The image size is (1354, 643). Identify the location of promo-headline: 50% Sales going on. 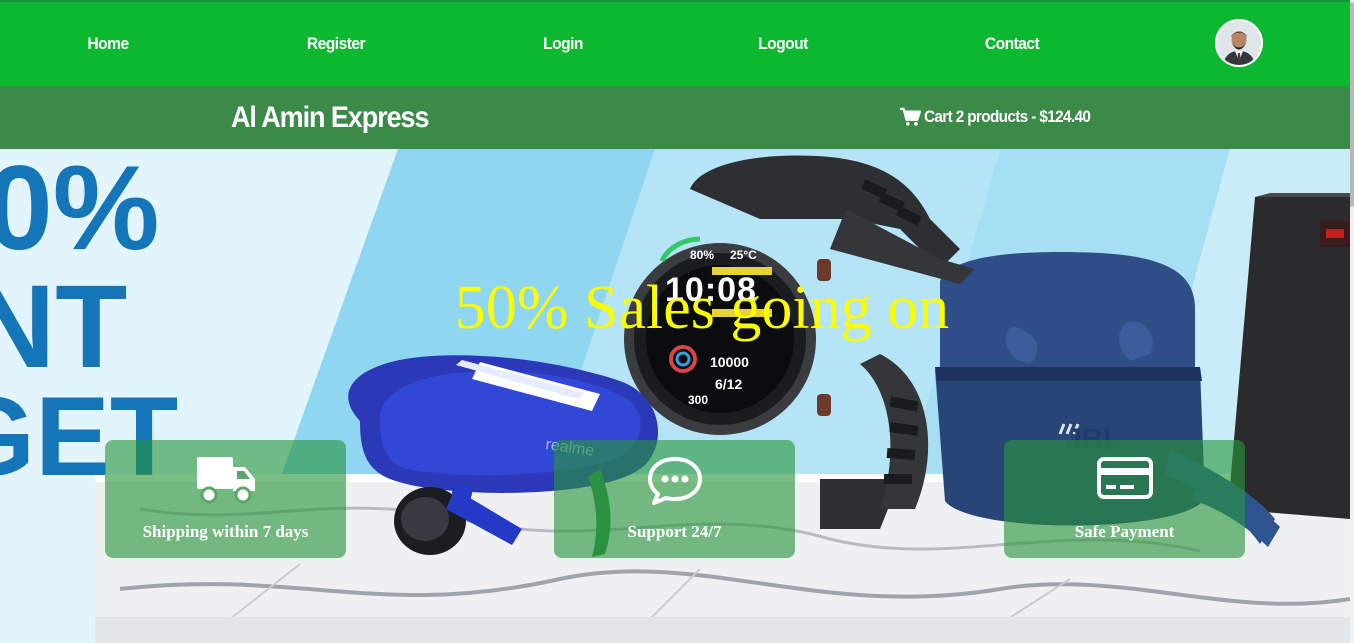
(702, 308).